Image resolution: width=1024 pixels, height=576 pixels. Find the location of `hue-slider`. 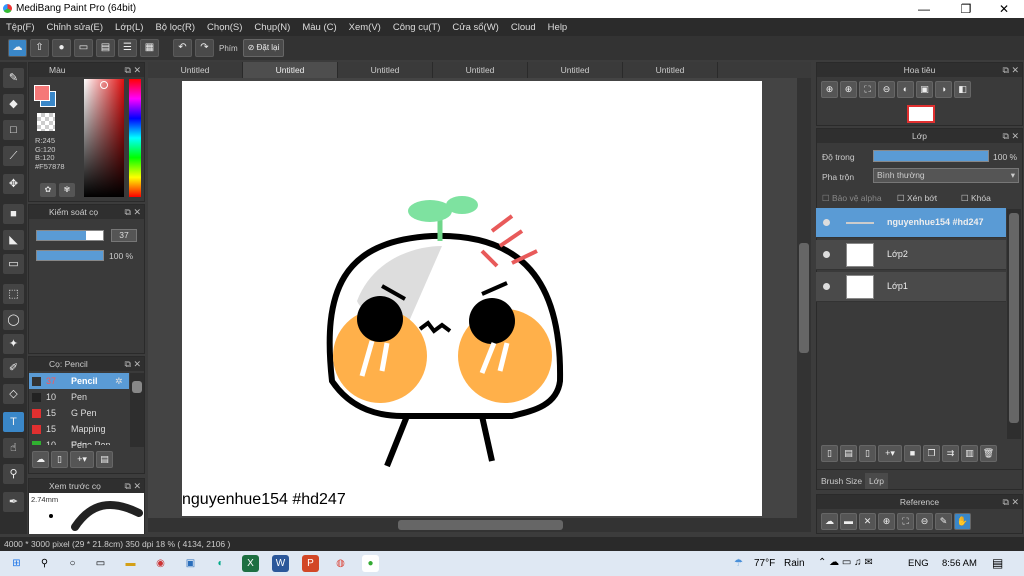

hue-slider is located at coordinates (135, 138).